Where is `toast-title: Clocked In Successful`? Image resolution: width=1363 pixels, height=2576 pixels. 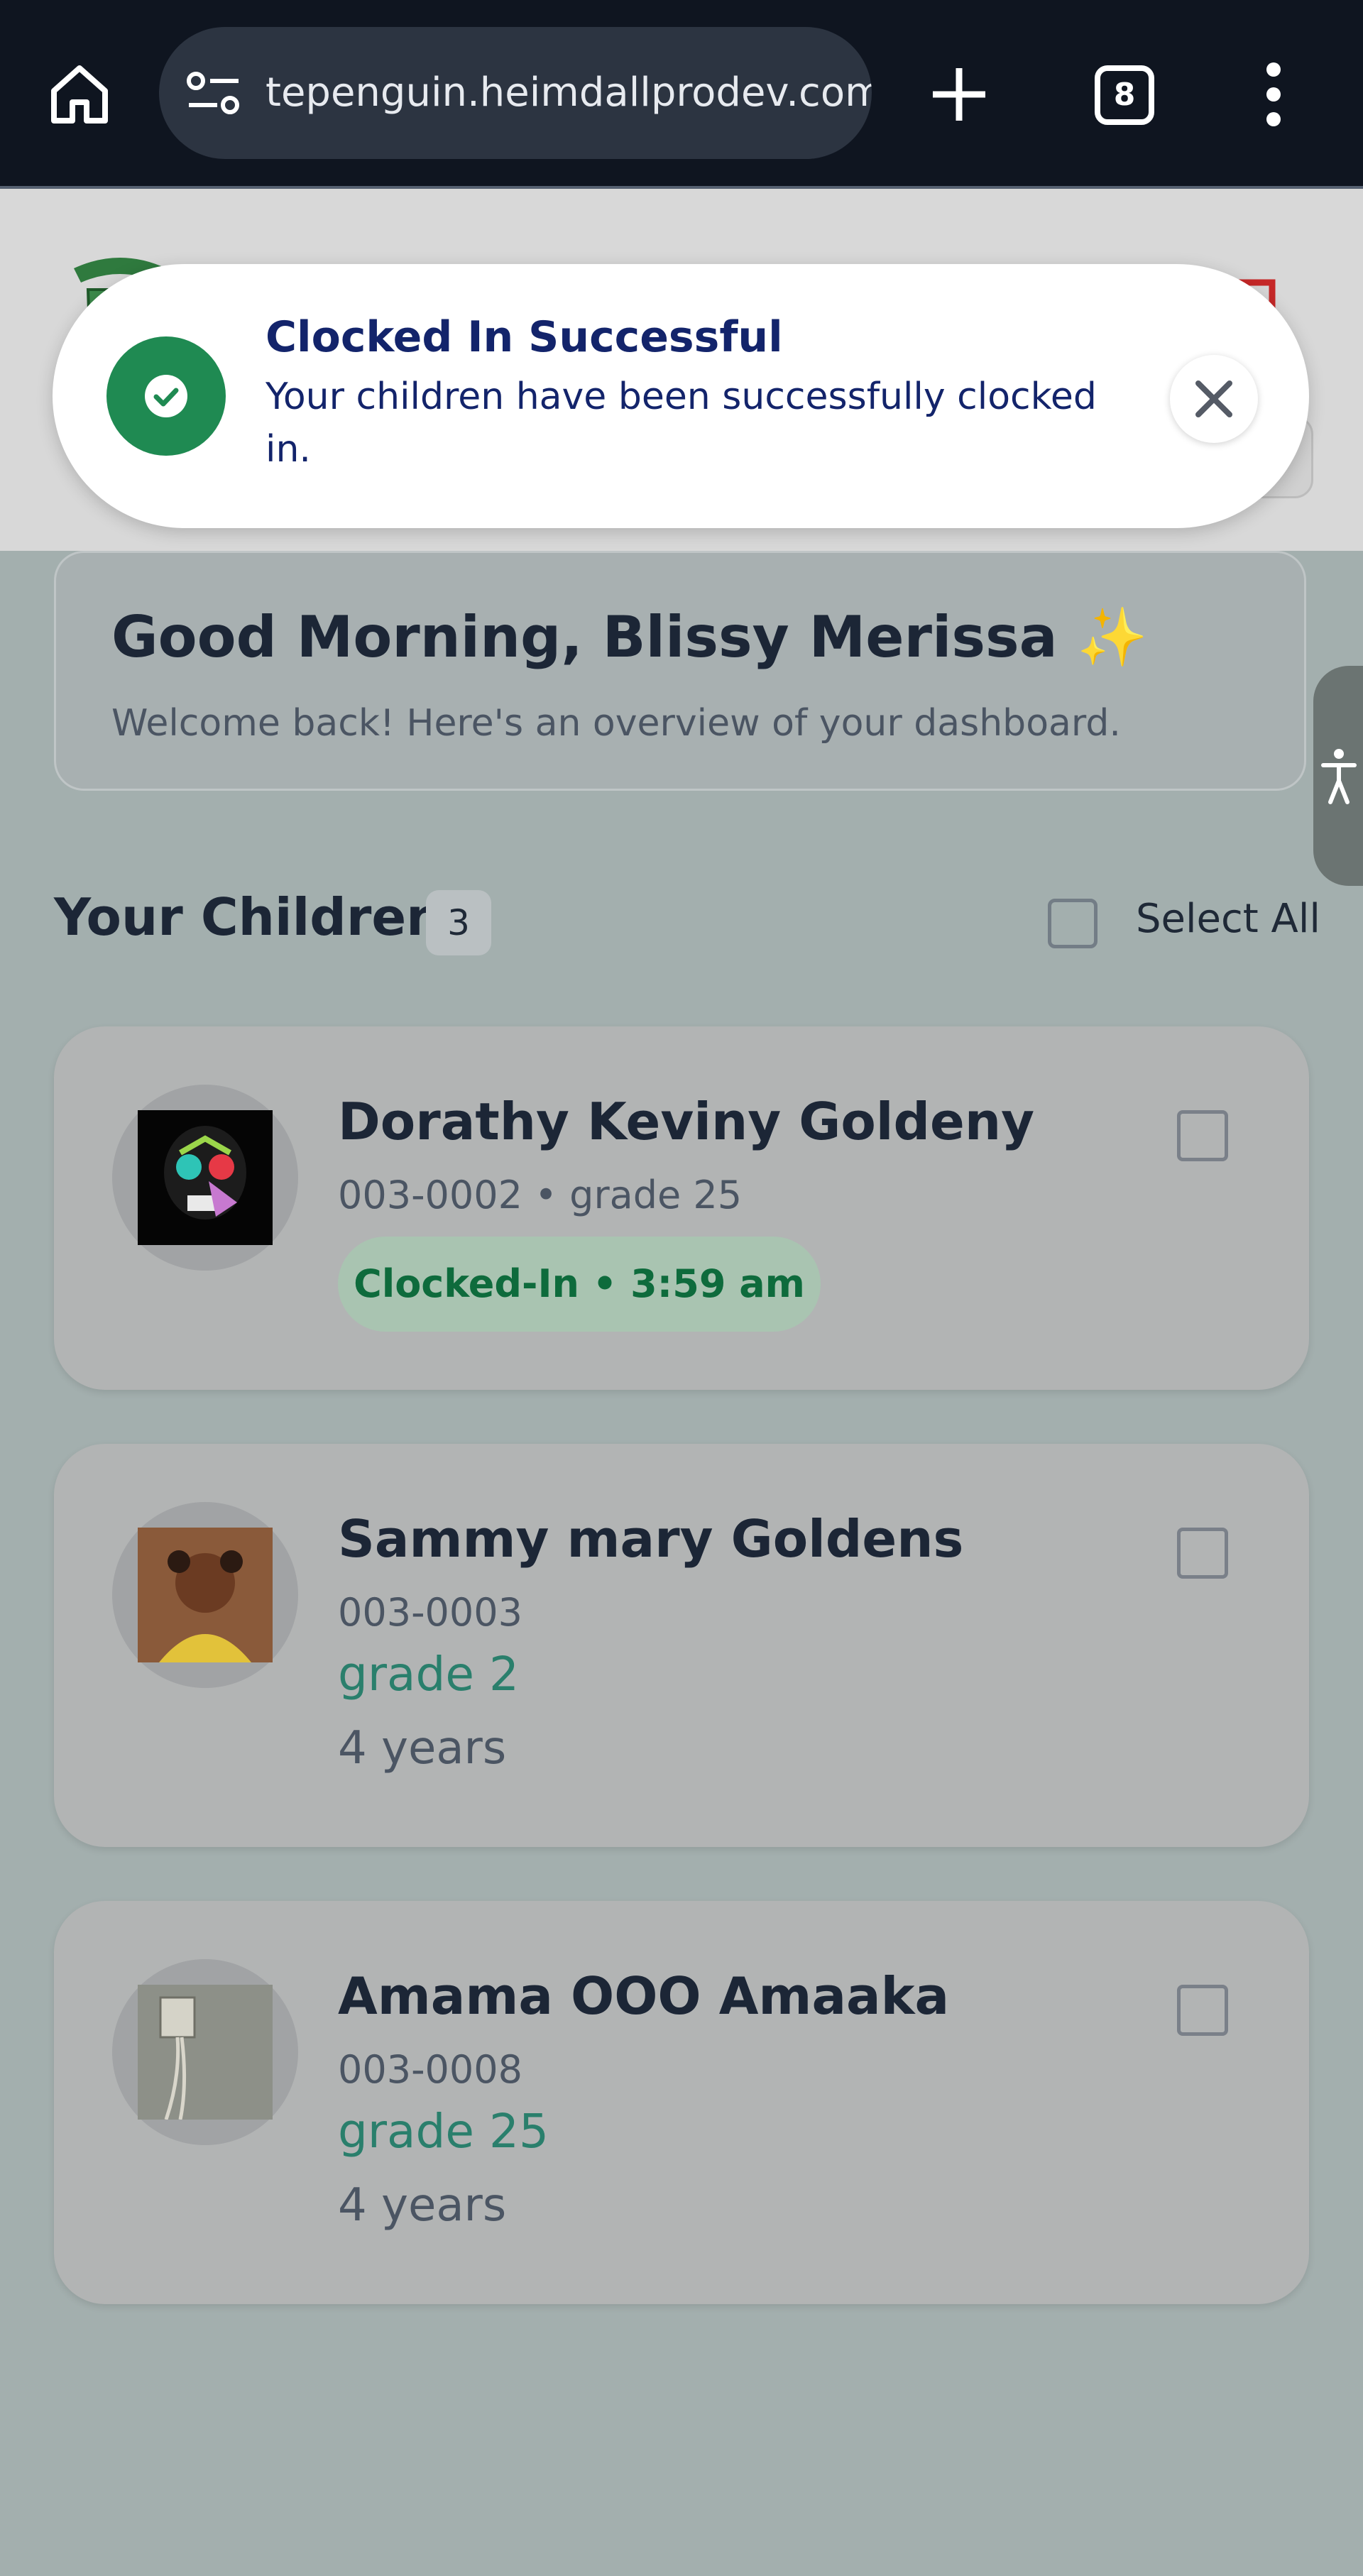 toast-title: Clocked In Successful is located at coordinates (524, 337).